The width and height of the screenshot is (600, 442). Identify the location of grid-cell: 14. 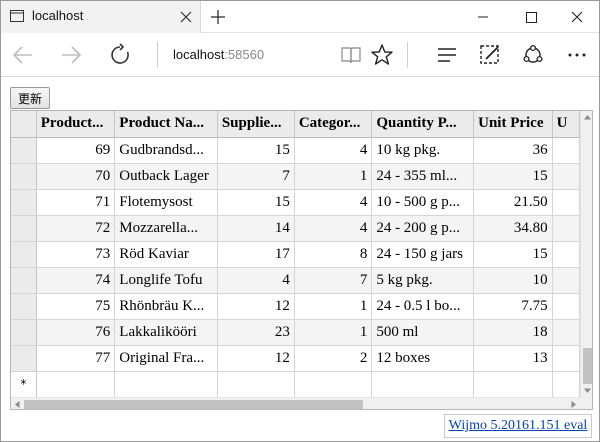
(256, 228).